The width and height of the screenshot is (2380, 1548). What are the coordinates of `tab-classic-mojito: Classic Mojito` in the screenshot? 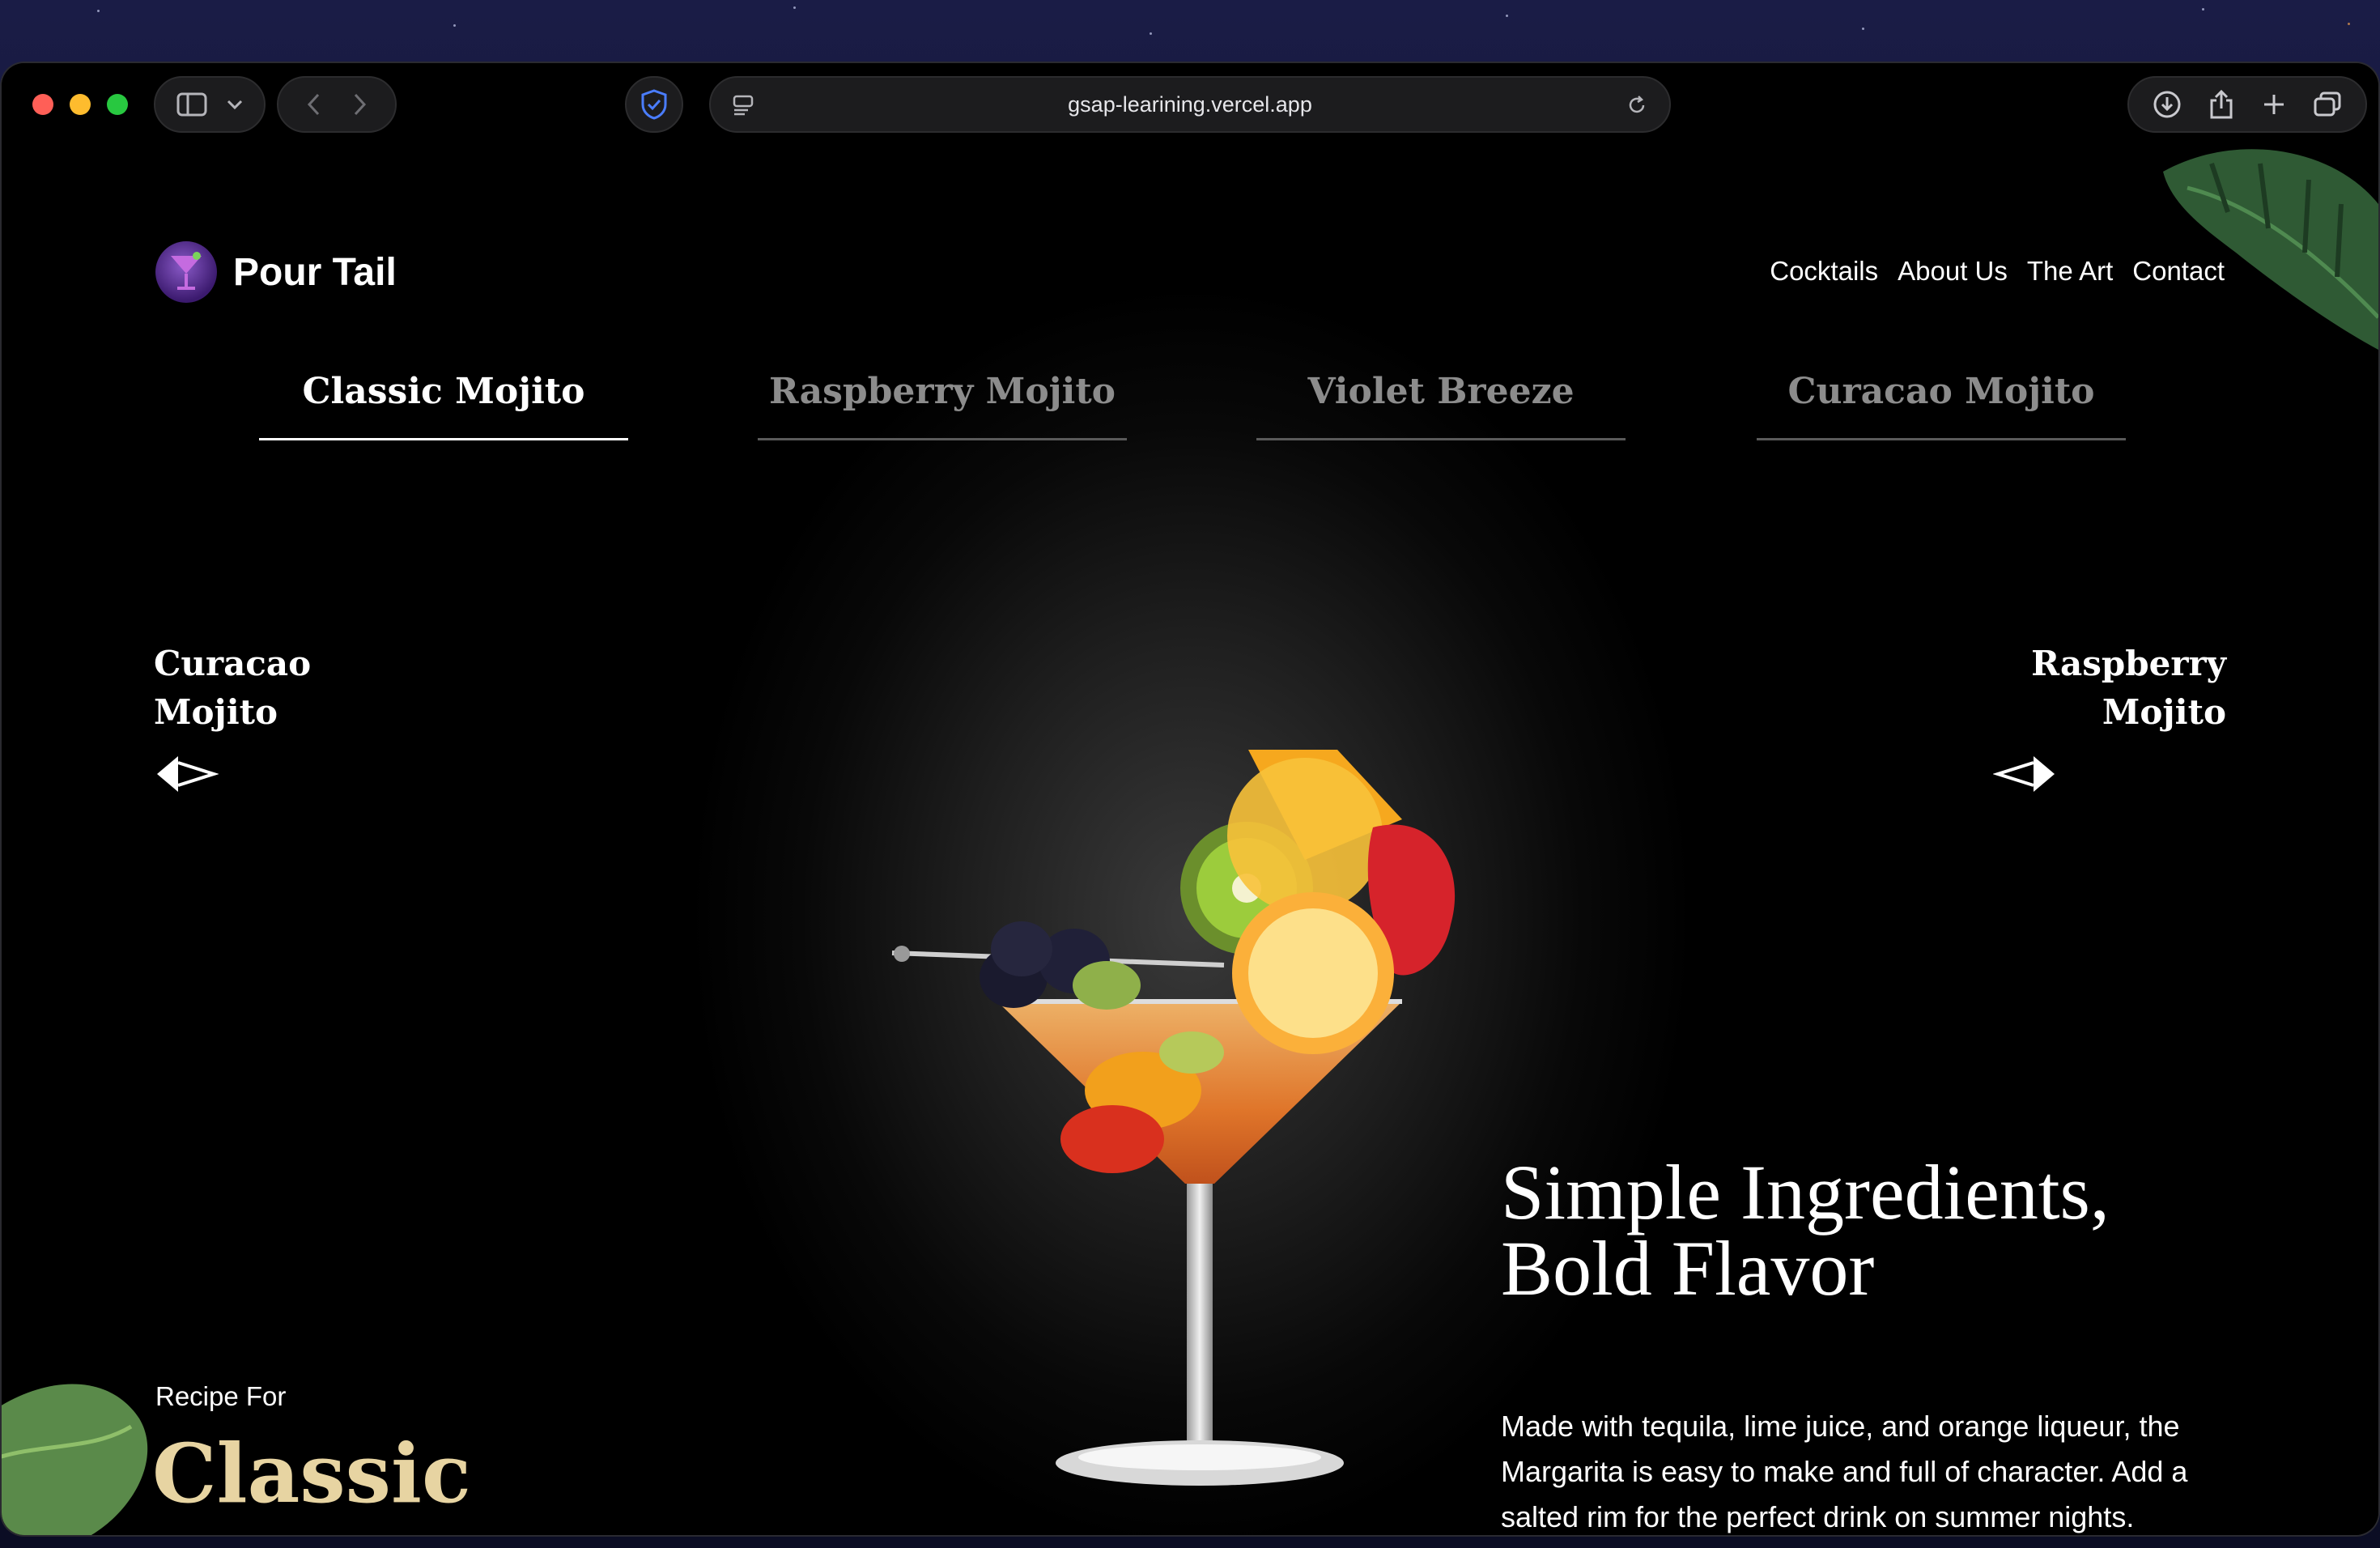 It's located at (443, 395).